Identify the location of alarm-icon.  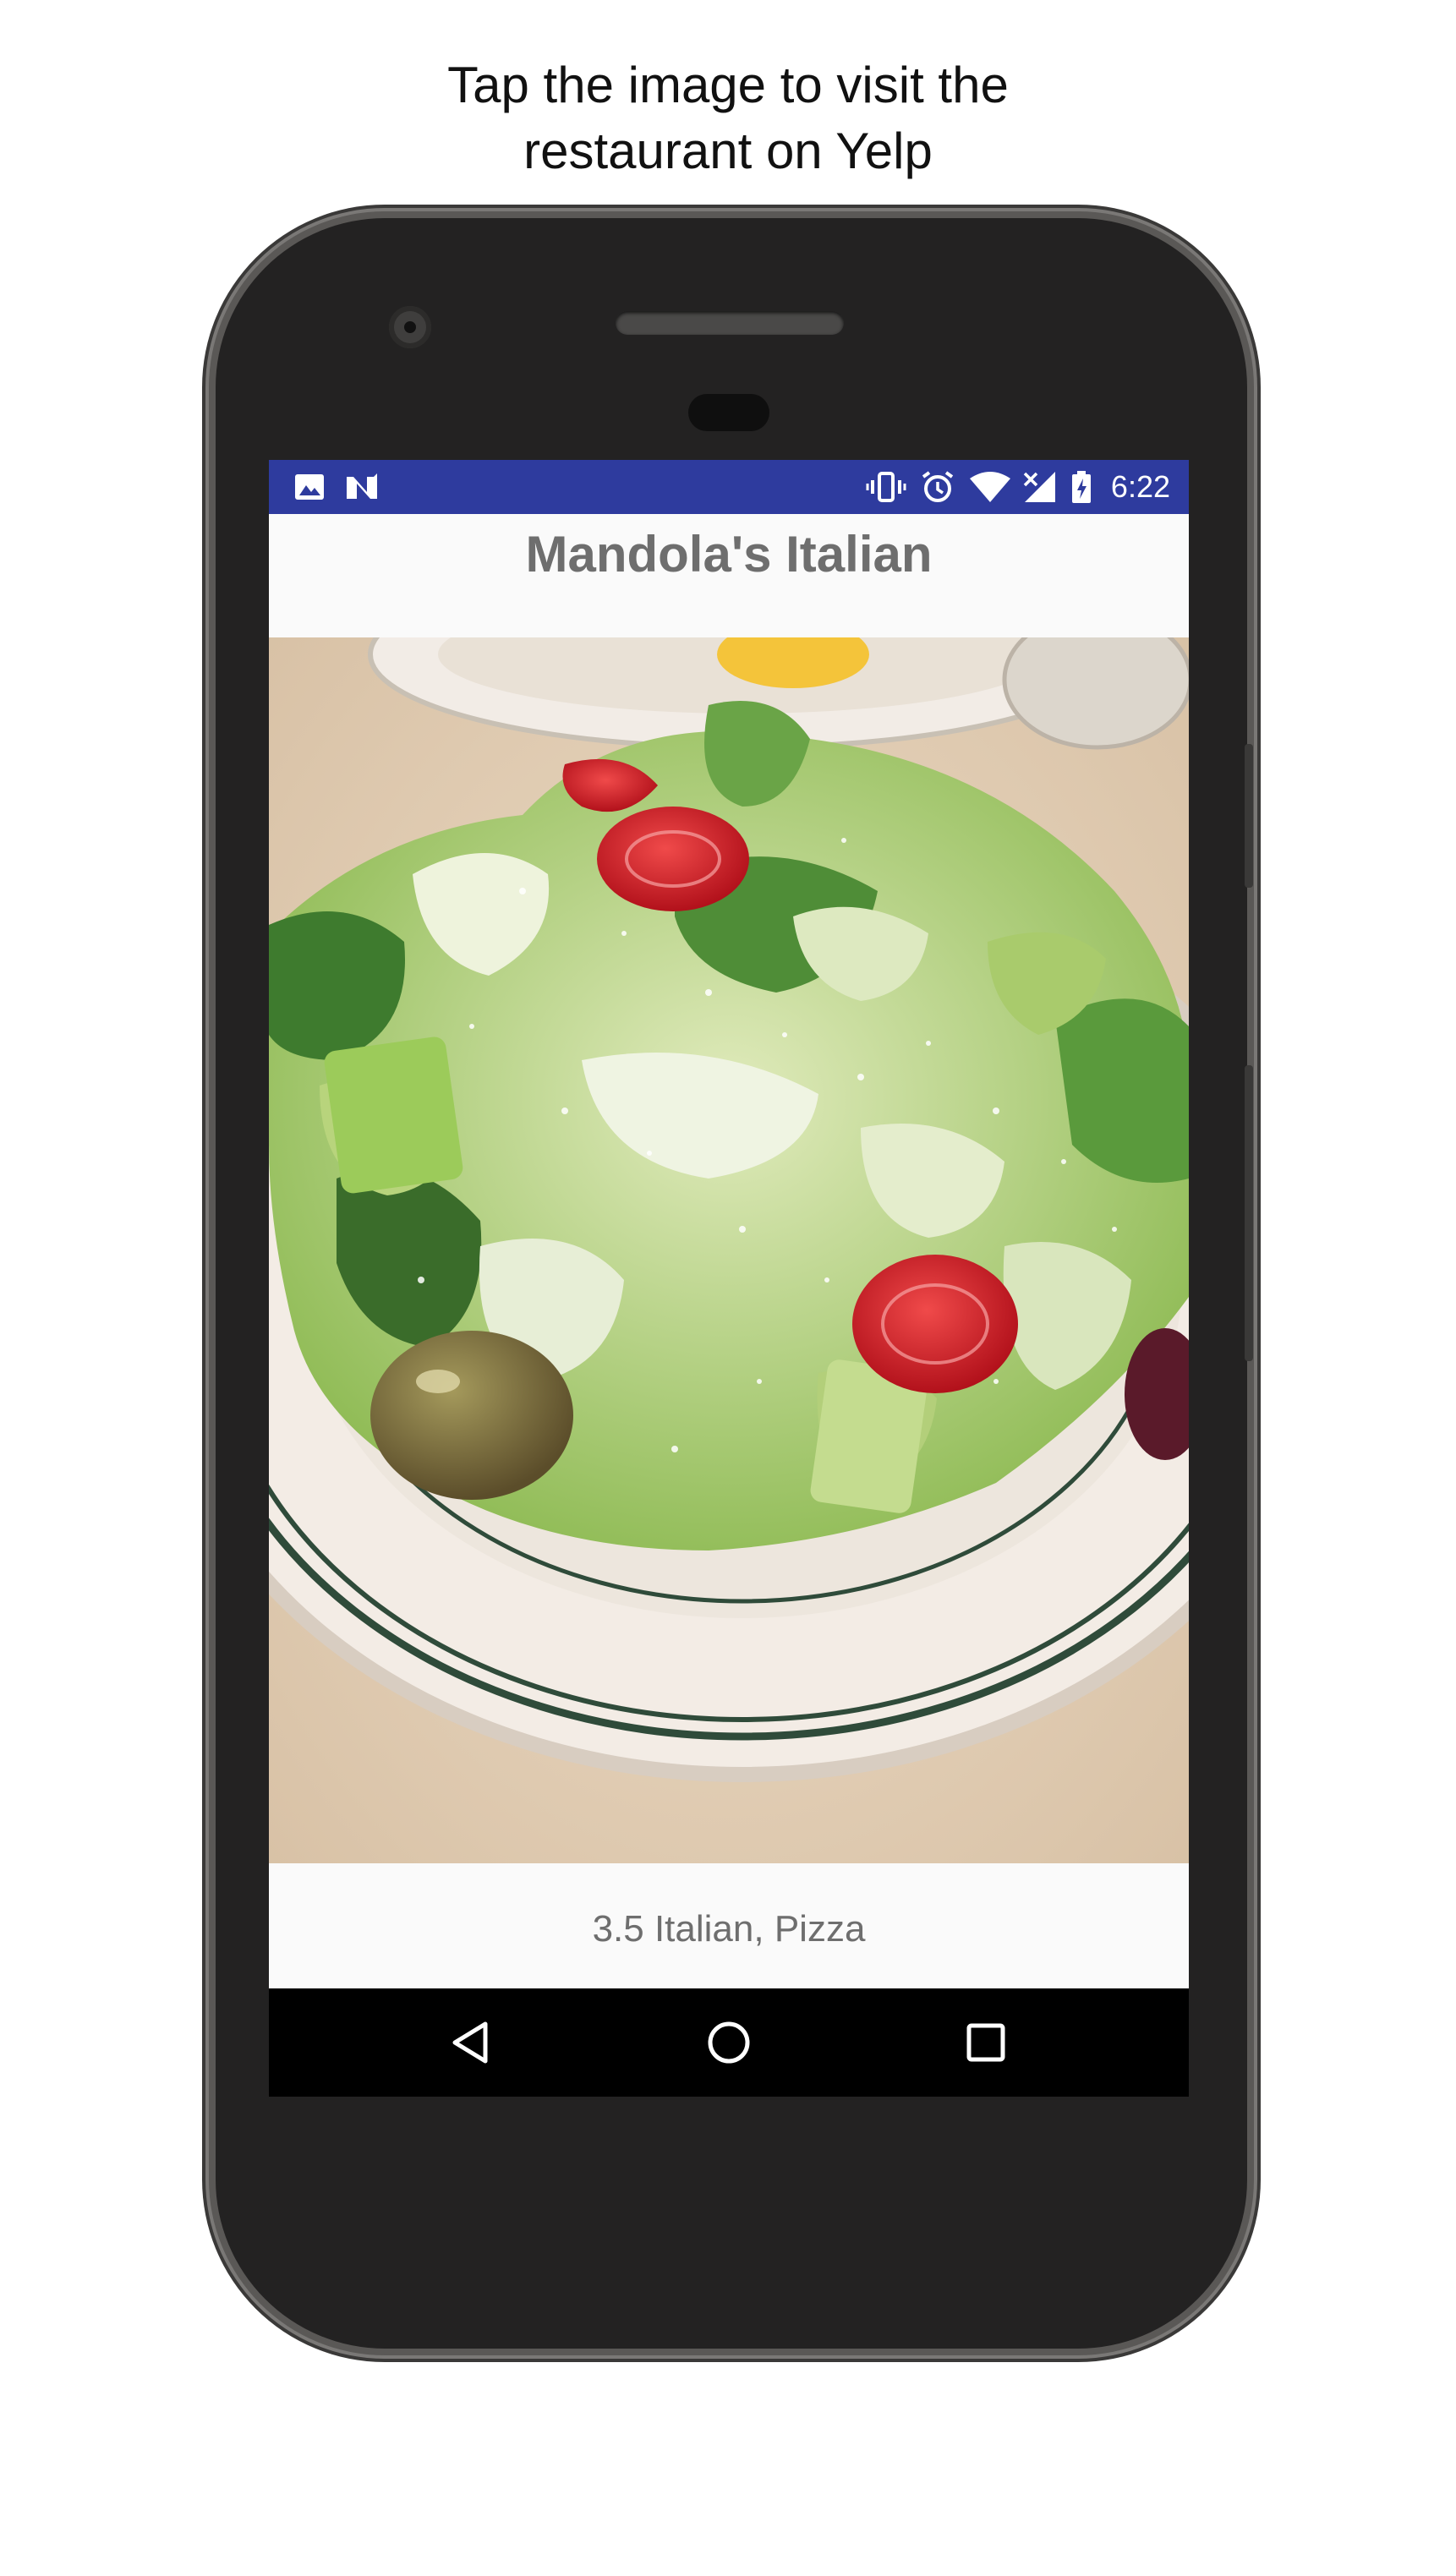
(938, 487).